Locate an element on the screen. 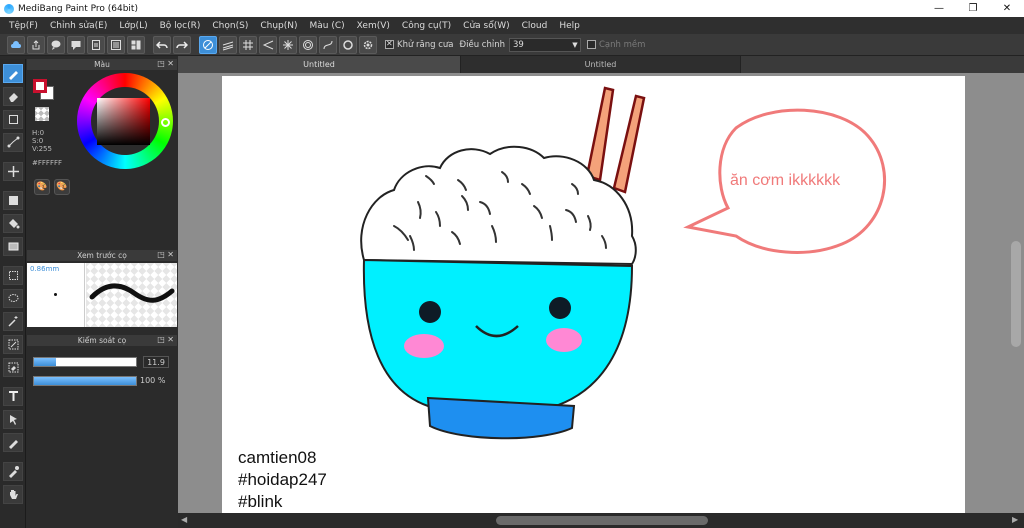 This screenshot has height=528, width=1024. lasso-tool is located at coordinates (13, 298).